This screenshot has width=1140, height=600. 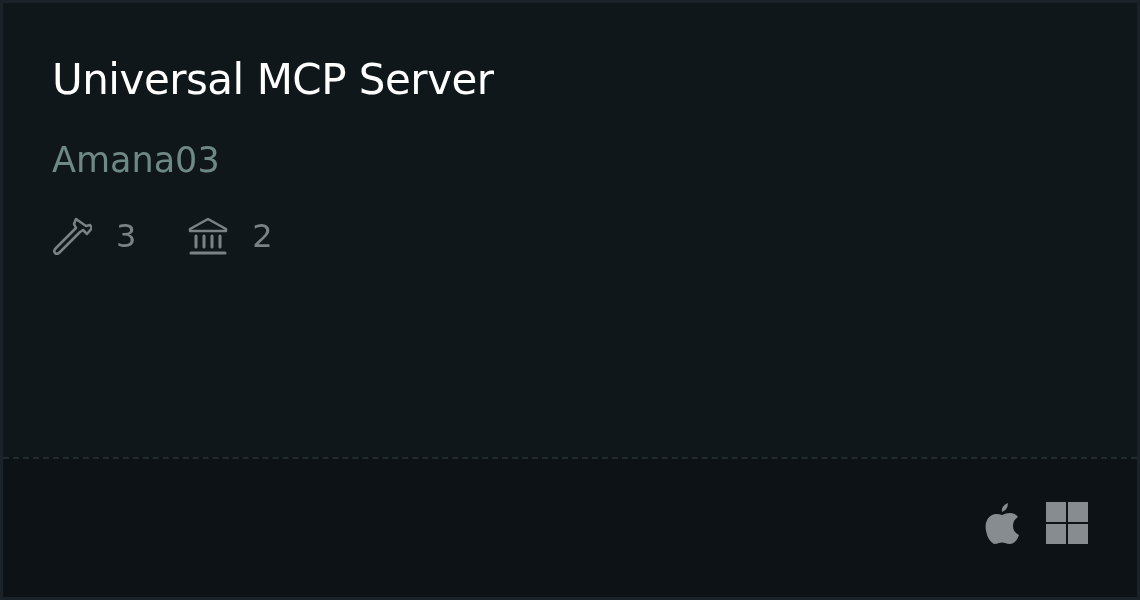 What do you see at coordinates (273, 80) in the screenshot?
I see `server-title: Universal MCP Server` at bounding box center [273, 80].